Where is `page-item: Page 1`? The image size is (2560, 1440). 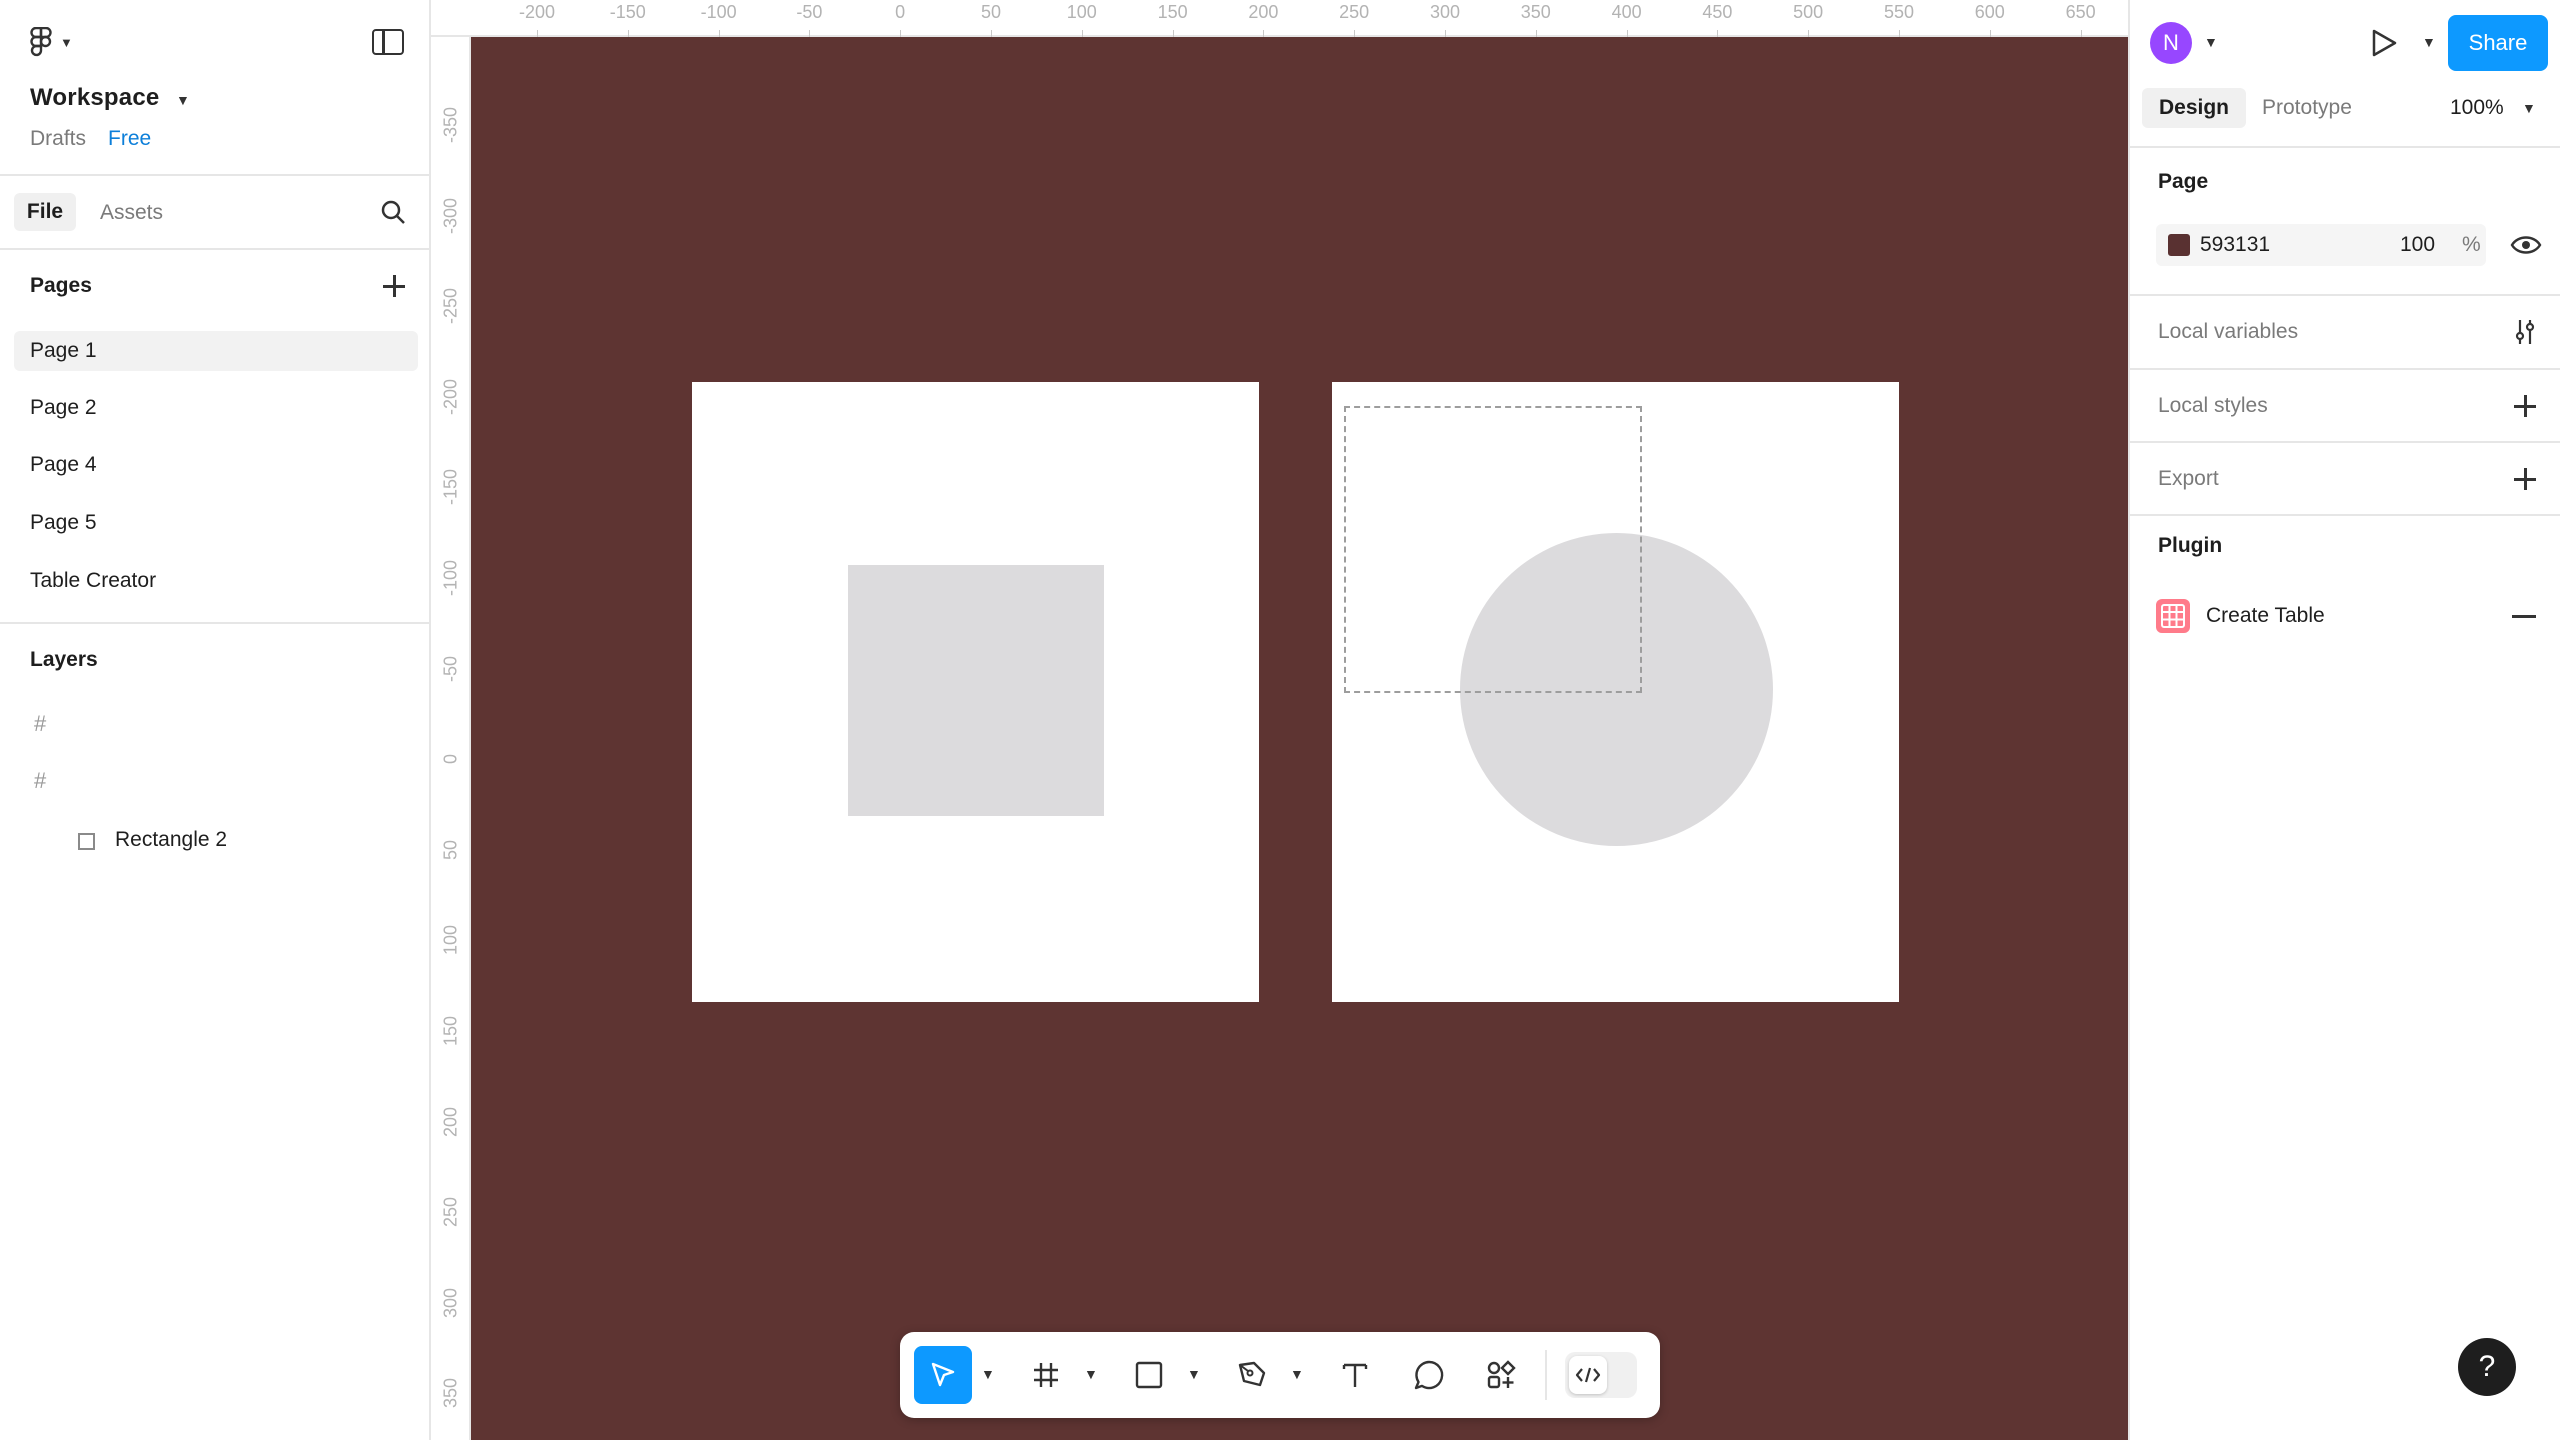 page-item: Page 1 is located at coordinates (216, 351).